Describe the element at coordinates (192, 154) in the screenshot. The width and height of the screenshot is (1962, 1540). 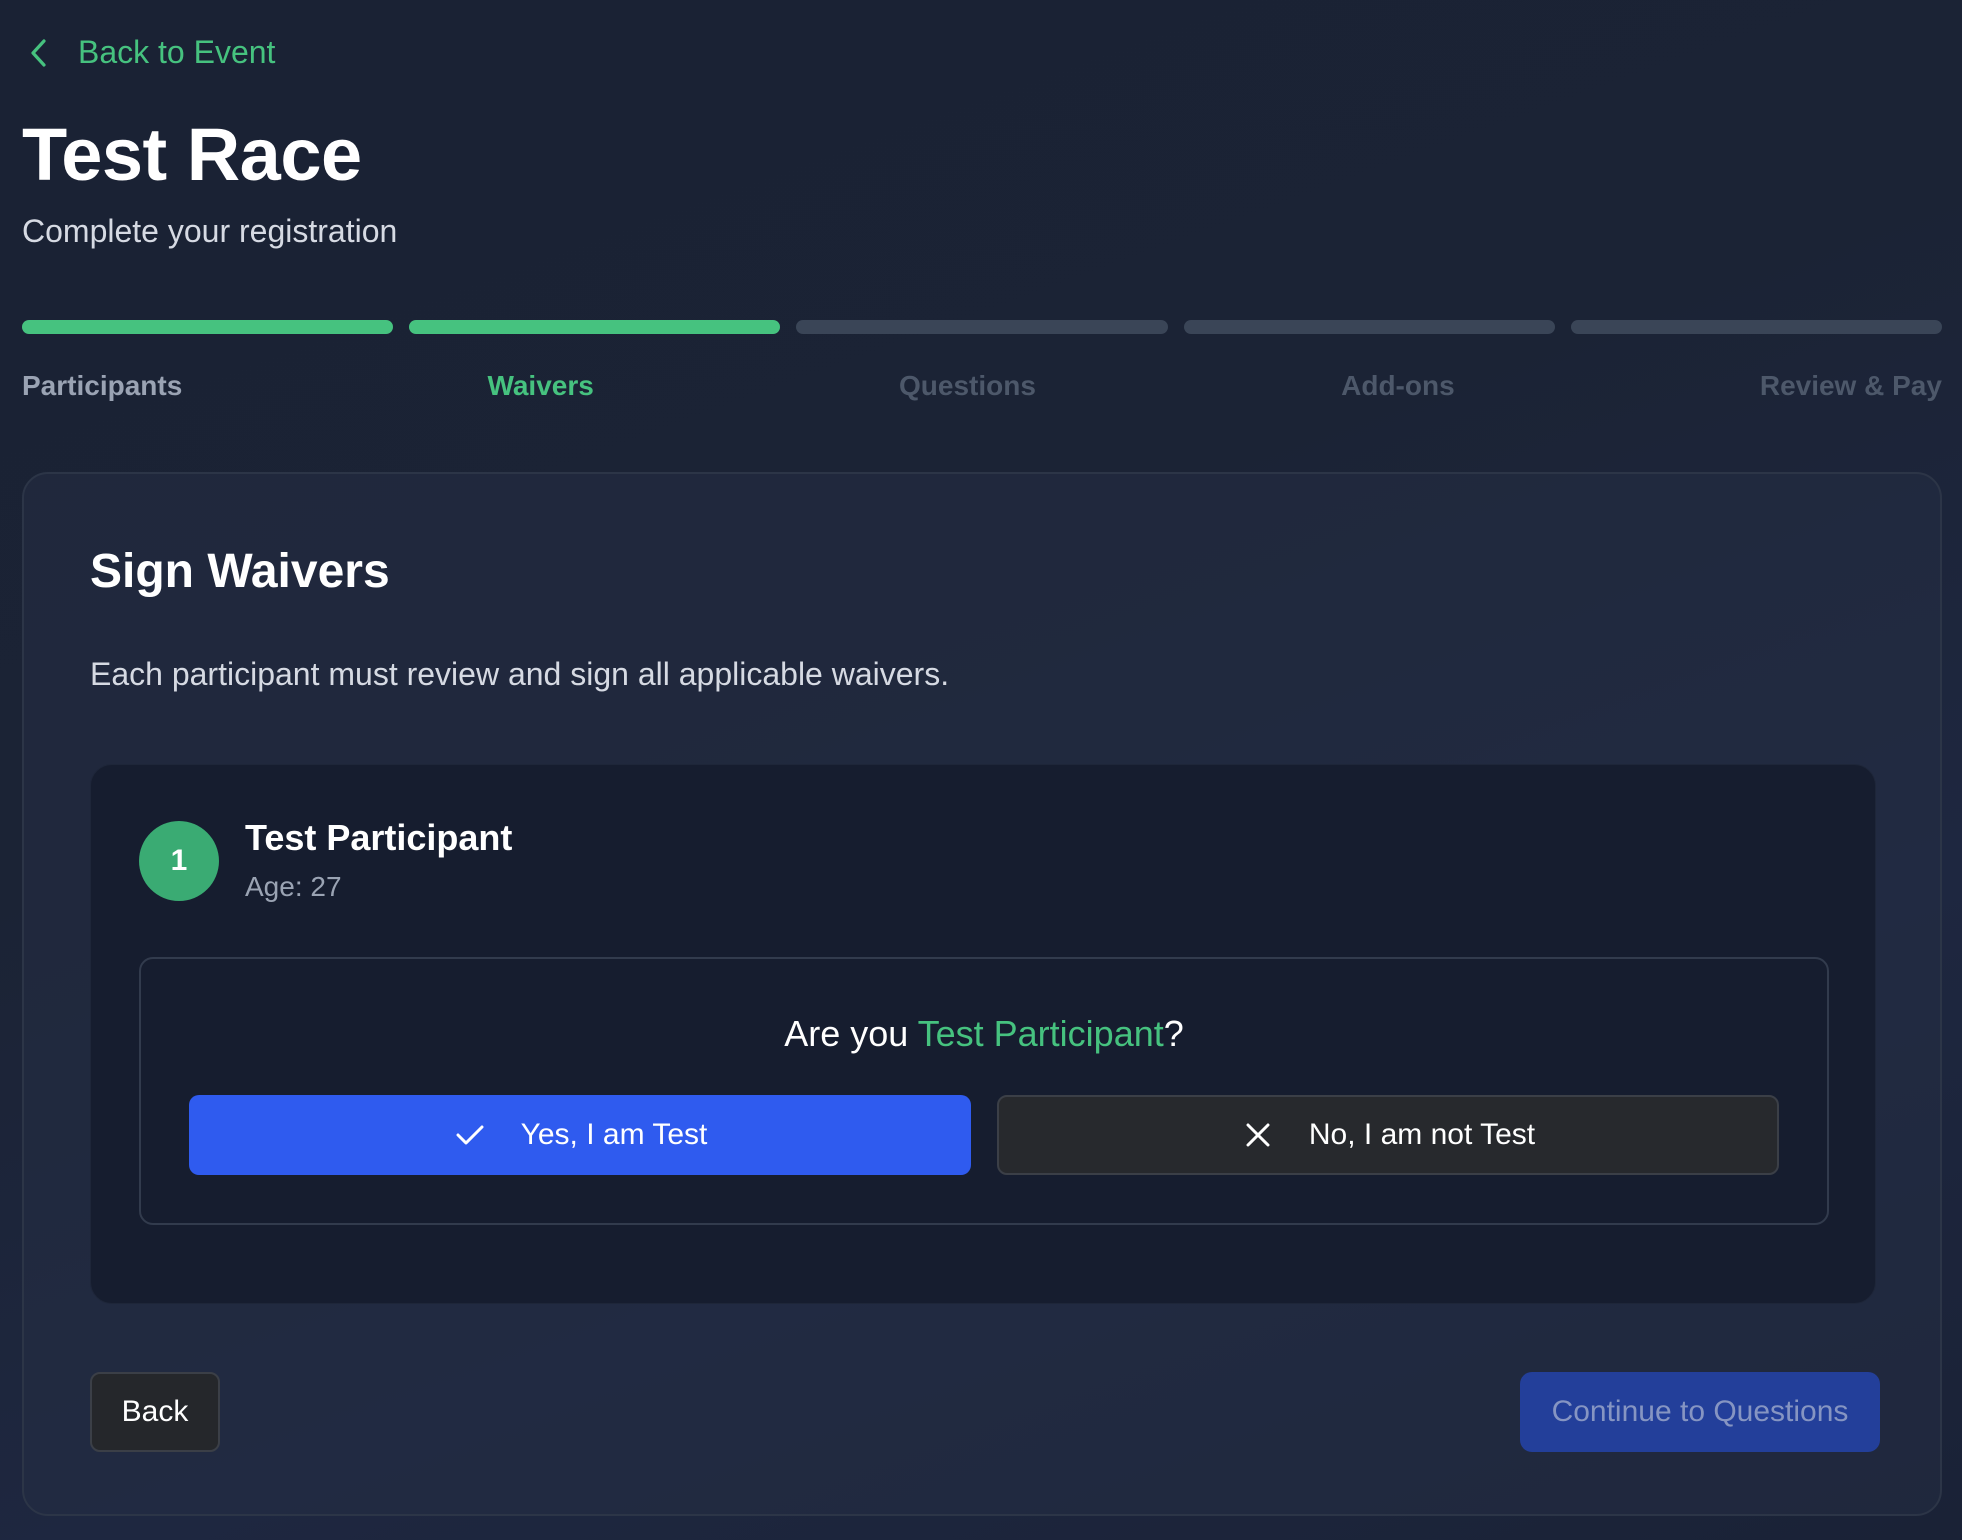
I see `page-title: Test Race` at that location.